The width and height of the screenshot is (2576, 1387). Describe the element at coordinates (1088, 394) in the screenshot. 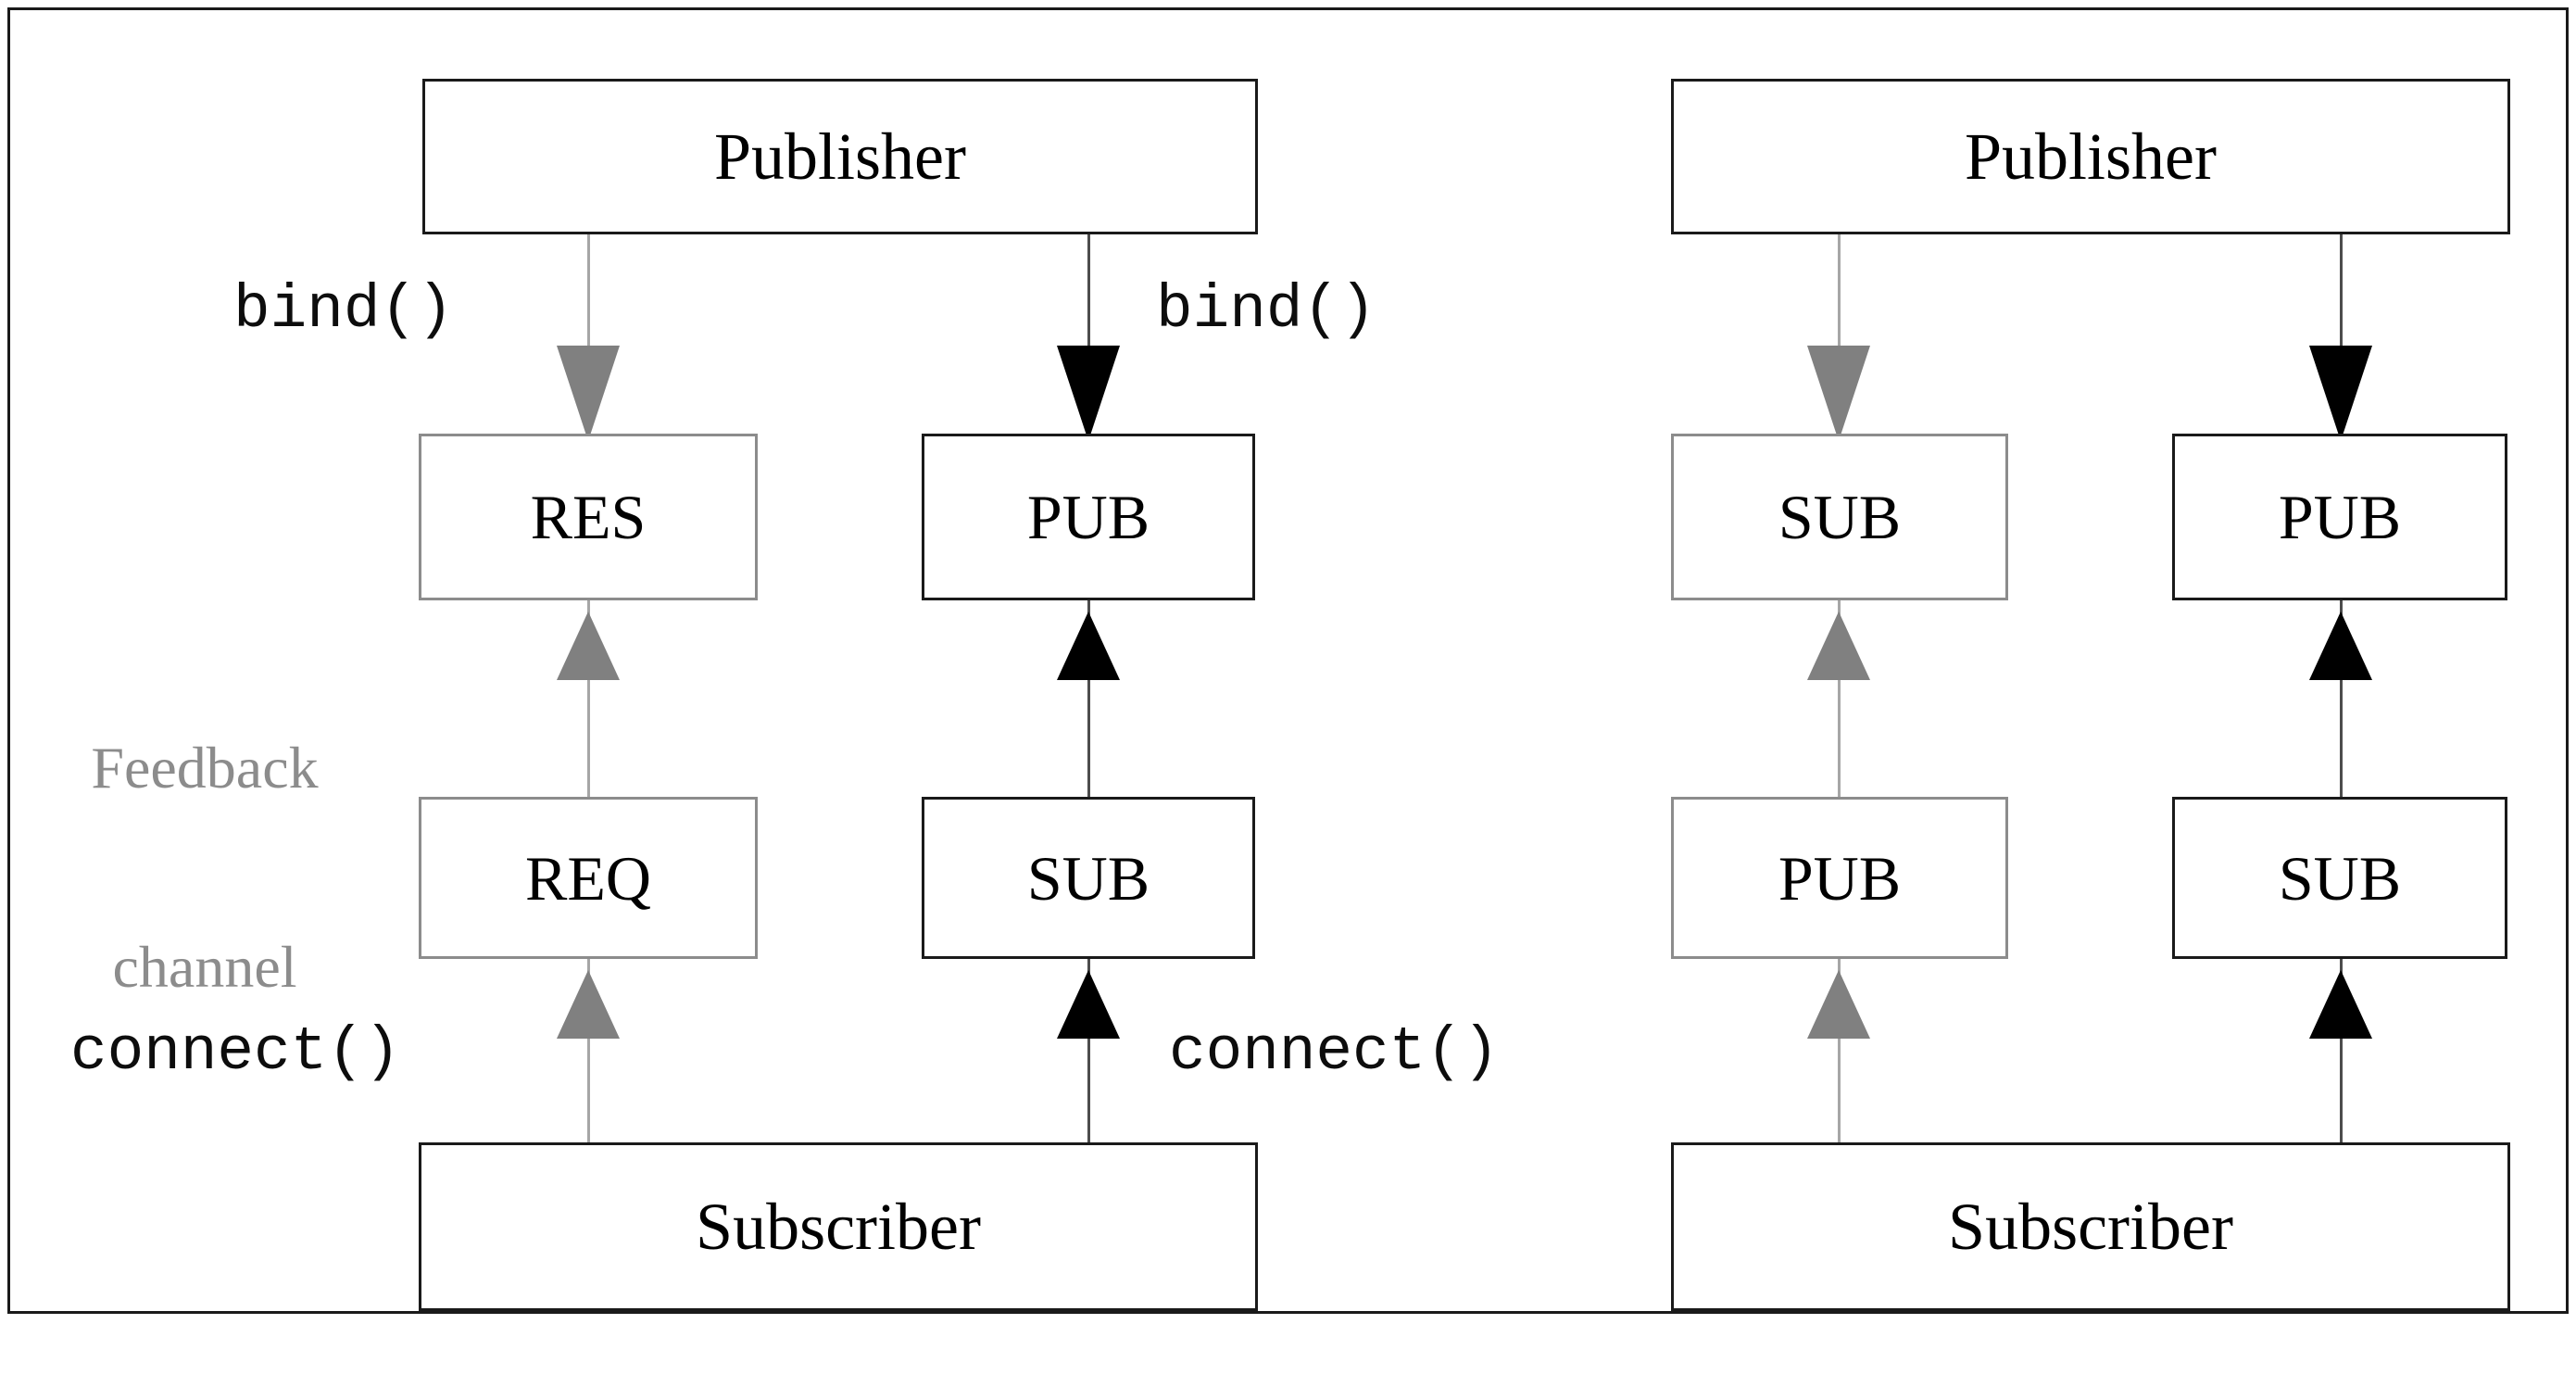

I see `left-arrow-down-data` at that location.